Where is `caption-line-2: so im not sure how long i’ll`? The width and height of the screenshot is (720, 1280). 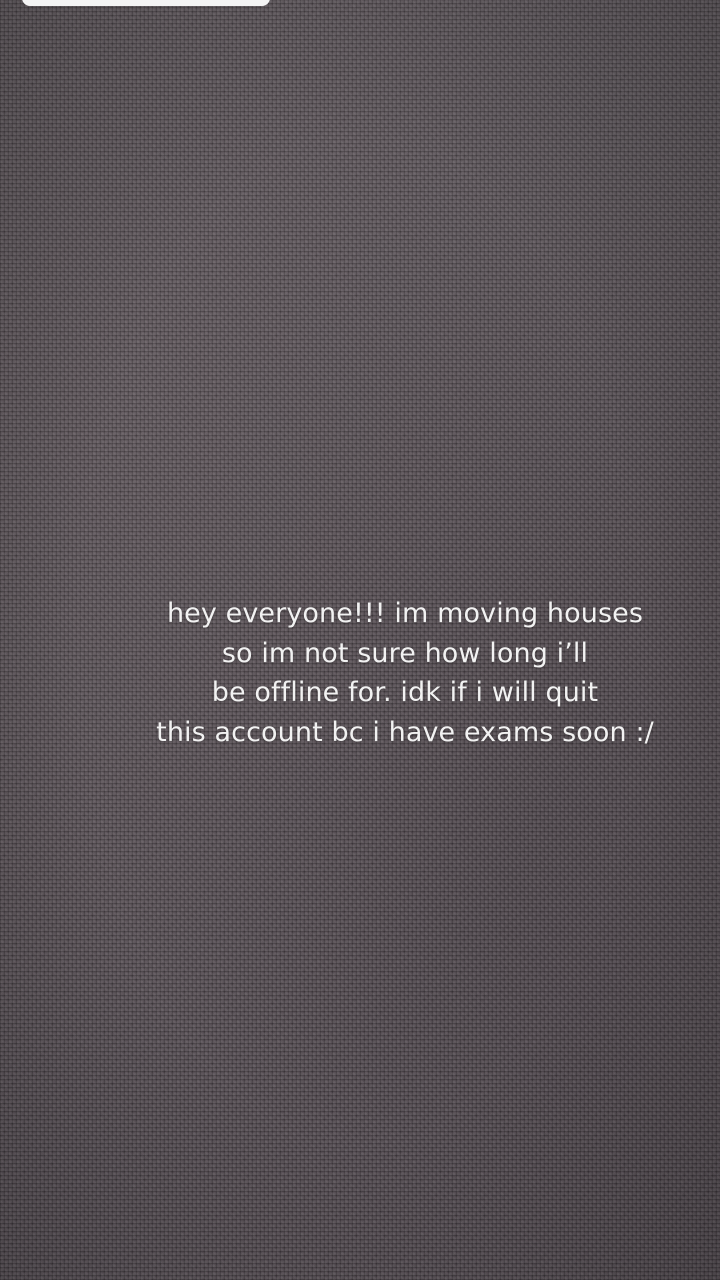 caption-line-2: so im not sure how long i’ll is located at coordinates (405, 653).